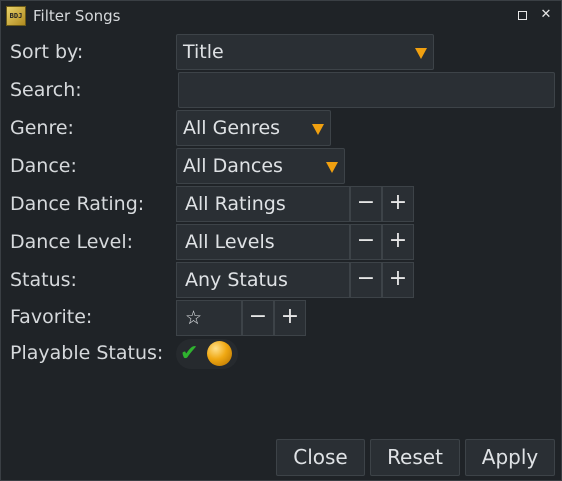 The width and height of the screenshot is (562, 481). I want to click on genre-dropdown: All Genres, so click(253, 128).